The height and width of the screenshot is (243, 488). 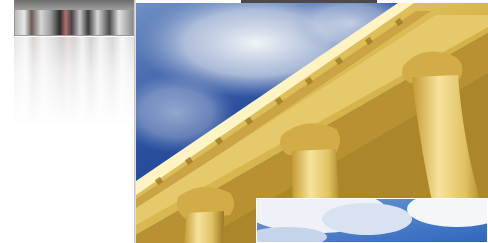 What do you see at coordinates (74, 4) in the screenshot?
I see `thumbnail-top-edge` at bounding box center [74, 4].